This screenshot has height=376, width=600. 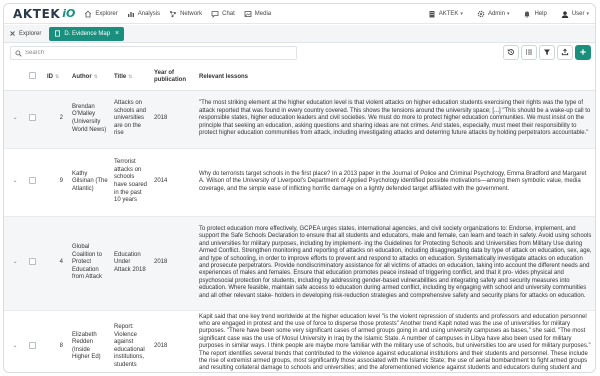 What do you see at coordinates (56, 119) in the screenshot?
I see `cell-id: 2` at bounding box center [56, 119].